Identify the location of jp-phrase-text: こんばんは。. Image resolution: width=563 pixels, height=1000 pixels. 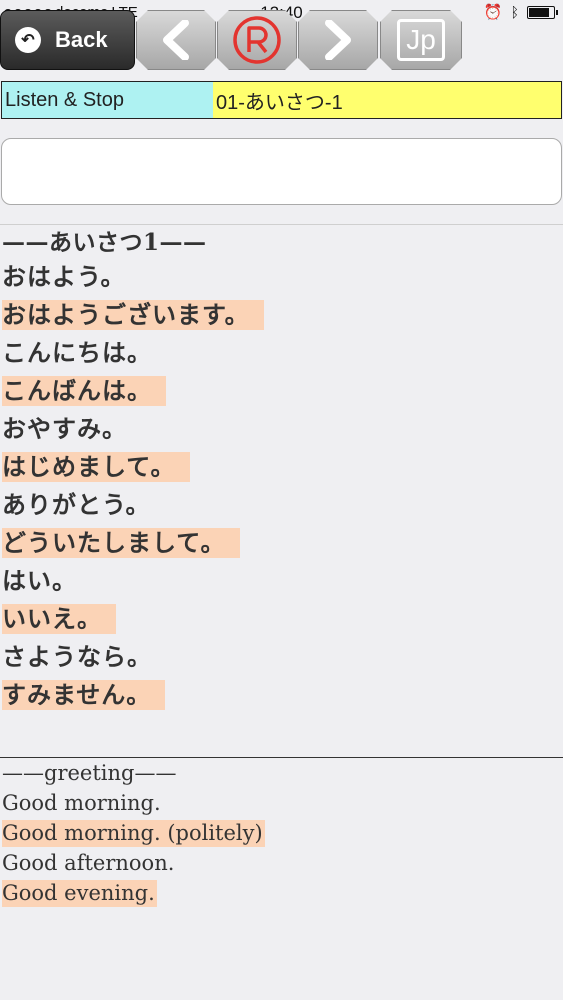
(84, 391).